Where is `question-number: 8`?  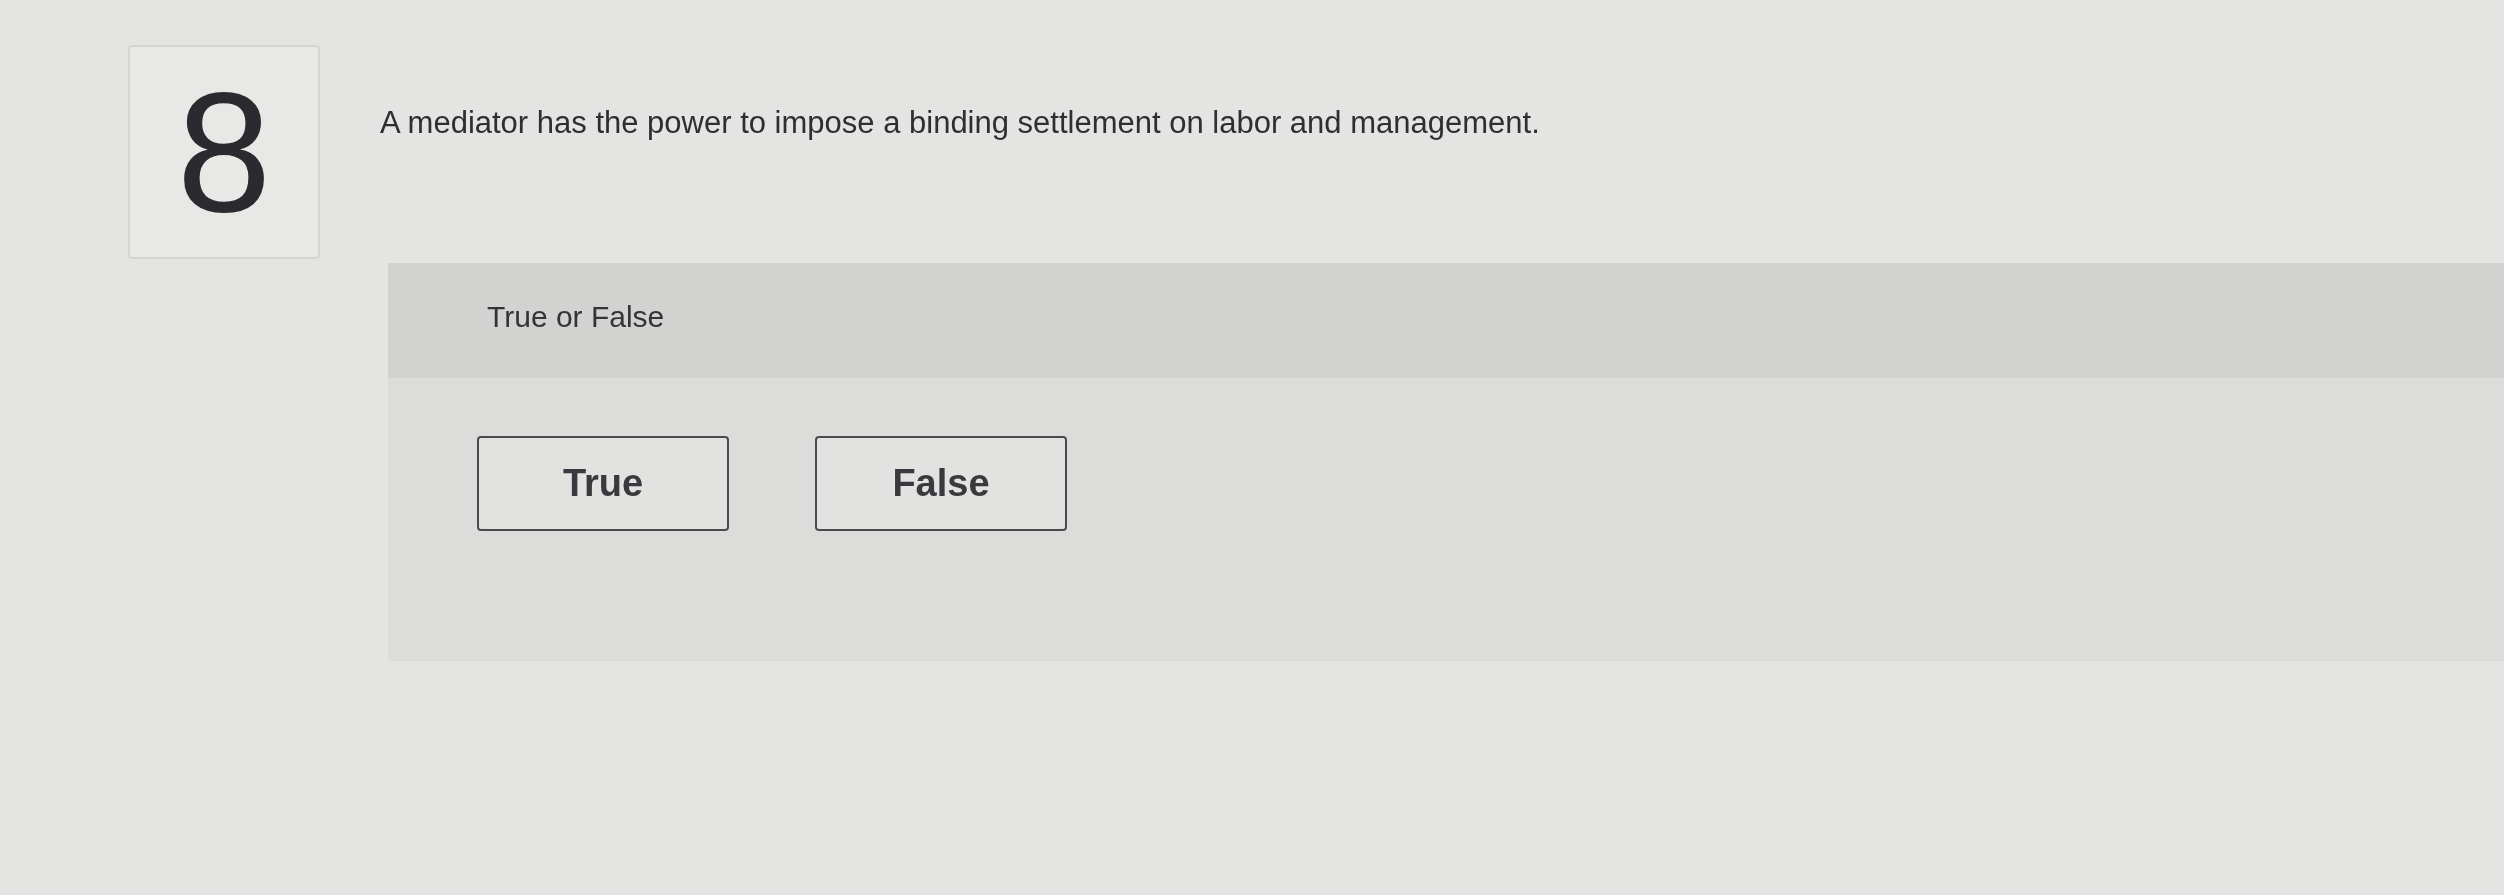 question-number: 8 is located at coordinates (224, 152).